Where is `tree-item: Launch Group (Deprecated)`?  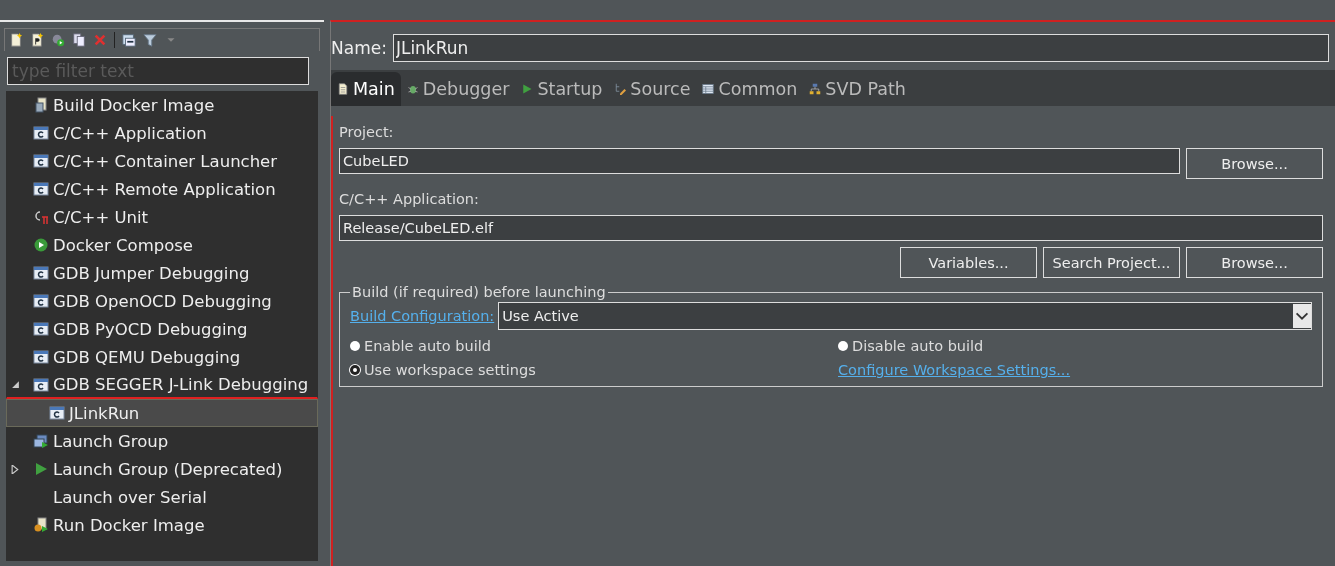 tree-item: Launch Group (Deprecated) is located at coordinates (162, 469).